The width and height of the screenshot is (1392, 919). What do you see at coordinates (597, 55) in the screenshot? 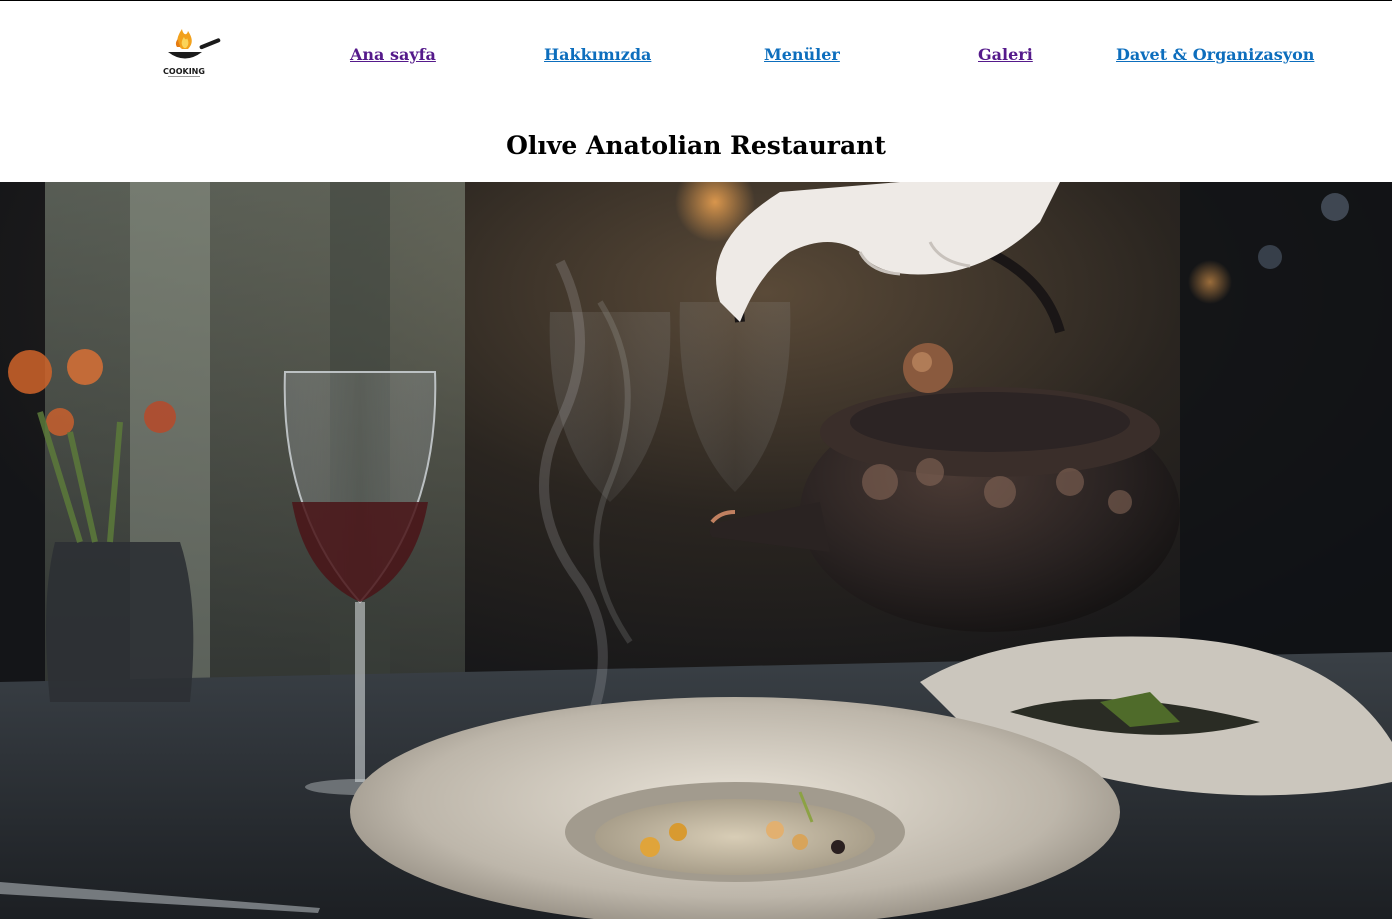
I see `nav-link-about: Hakkımızda` at bounding box center [597, 55].